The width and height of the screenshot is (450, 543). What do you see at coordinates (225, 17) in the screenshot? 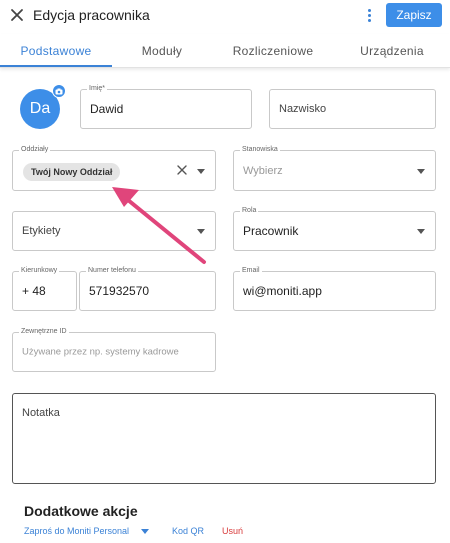
I see `app-header: Edycja pracownika Zapisz` at bounding box center [225, 17].